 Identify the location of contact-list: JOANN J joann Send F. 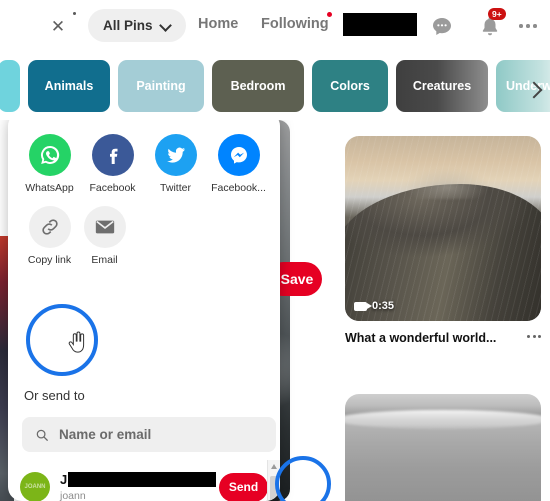
(144, 480).